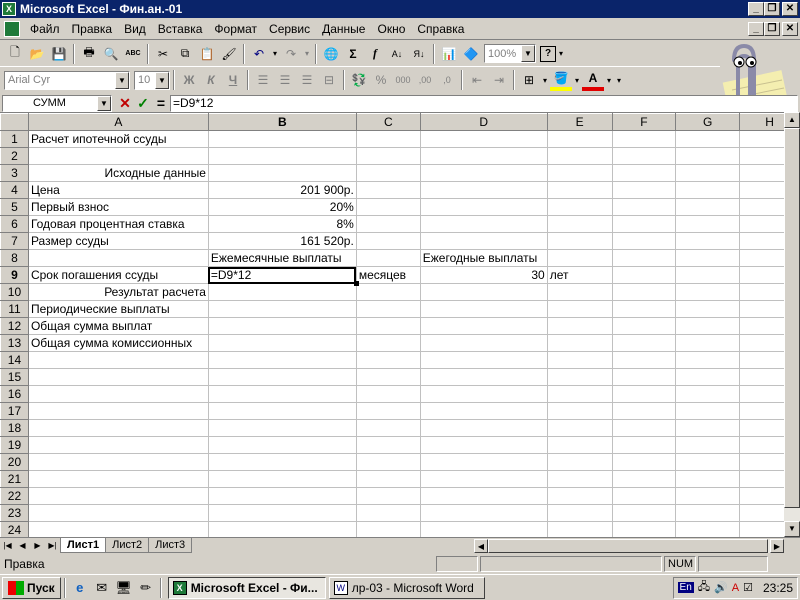  Describe the element at coordinates (275, 54) in the screenshot. I see `undo-dropdown-icon: ▾` at that location.